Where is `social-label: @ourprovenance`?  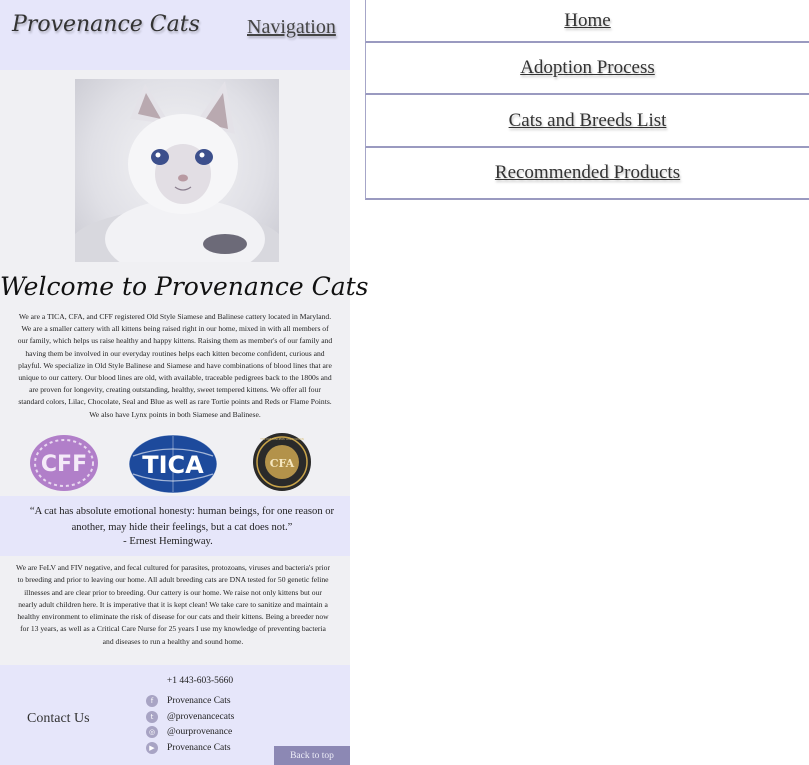
social-label: @ourprovenance is located at coordinates (200, 731).